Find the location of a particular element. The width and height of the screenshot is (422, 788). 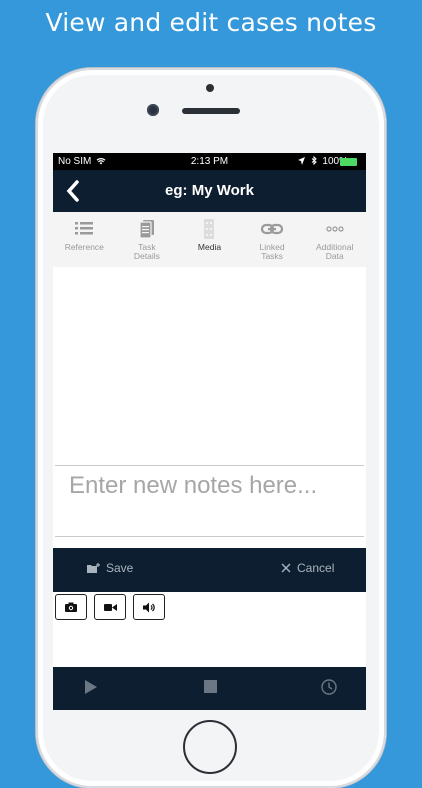

sensor-dot is located at coordinates (210, 88).